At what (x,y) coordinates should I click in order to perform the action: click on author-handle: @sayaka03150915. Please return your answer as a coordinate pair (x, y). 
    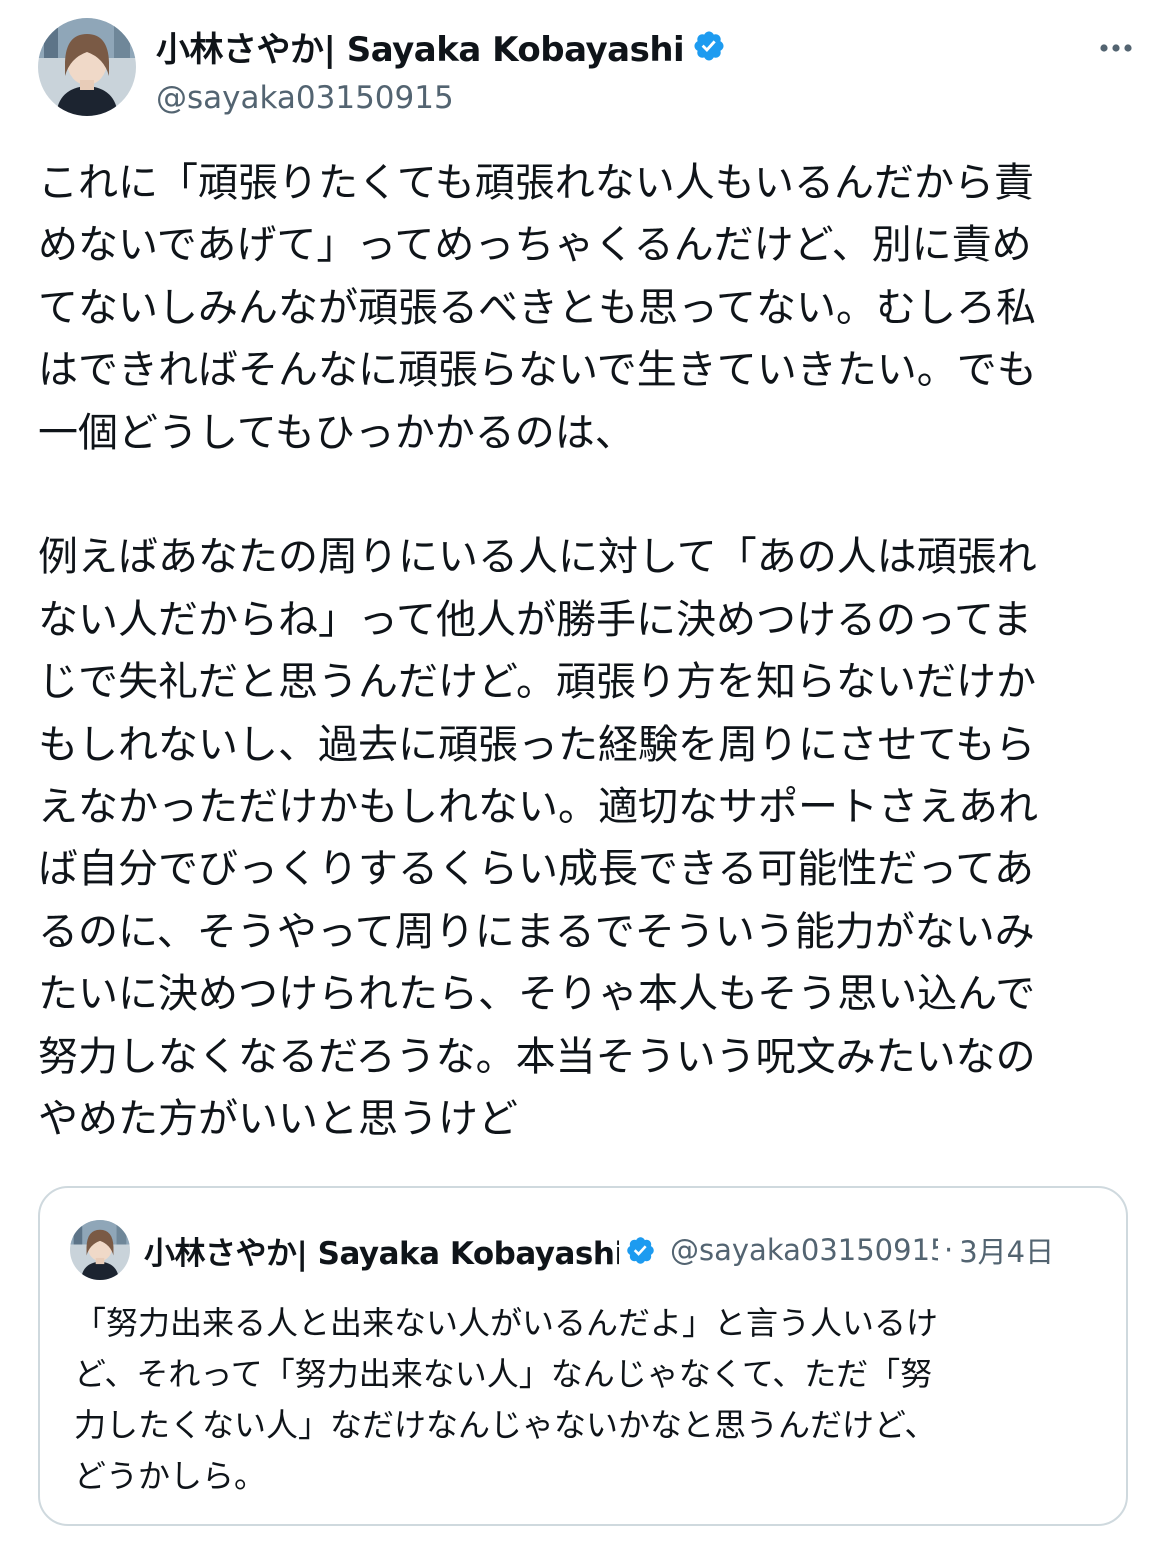
    Looking at the image, I should click on (441, 98).